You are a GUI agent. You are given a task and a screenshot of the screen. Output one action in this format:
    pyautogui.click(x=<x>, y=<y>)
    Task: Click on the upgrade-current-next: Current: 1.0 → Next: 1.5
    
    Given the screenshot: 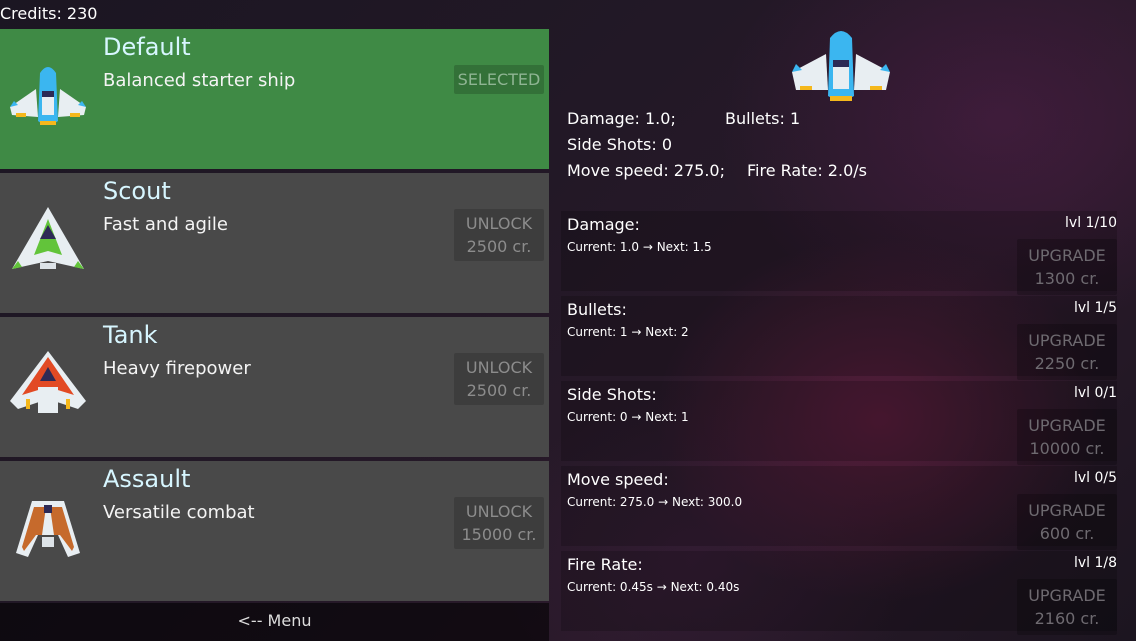 What is the action you would take?
    pyautogui.click(x=639, y=247)
    